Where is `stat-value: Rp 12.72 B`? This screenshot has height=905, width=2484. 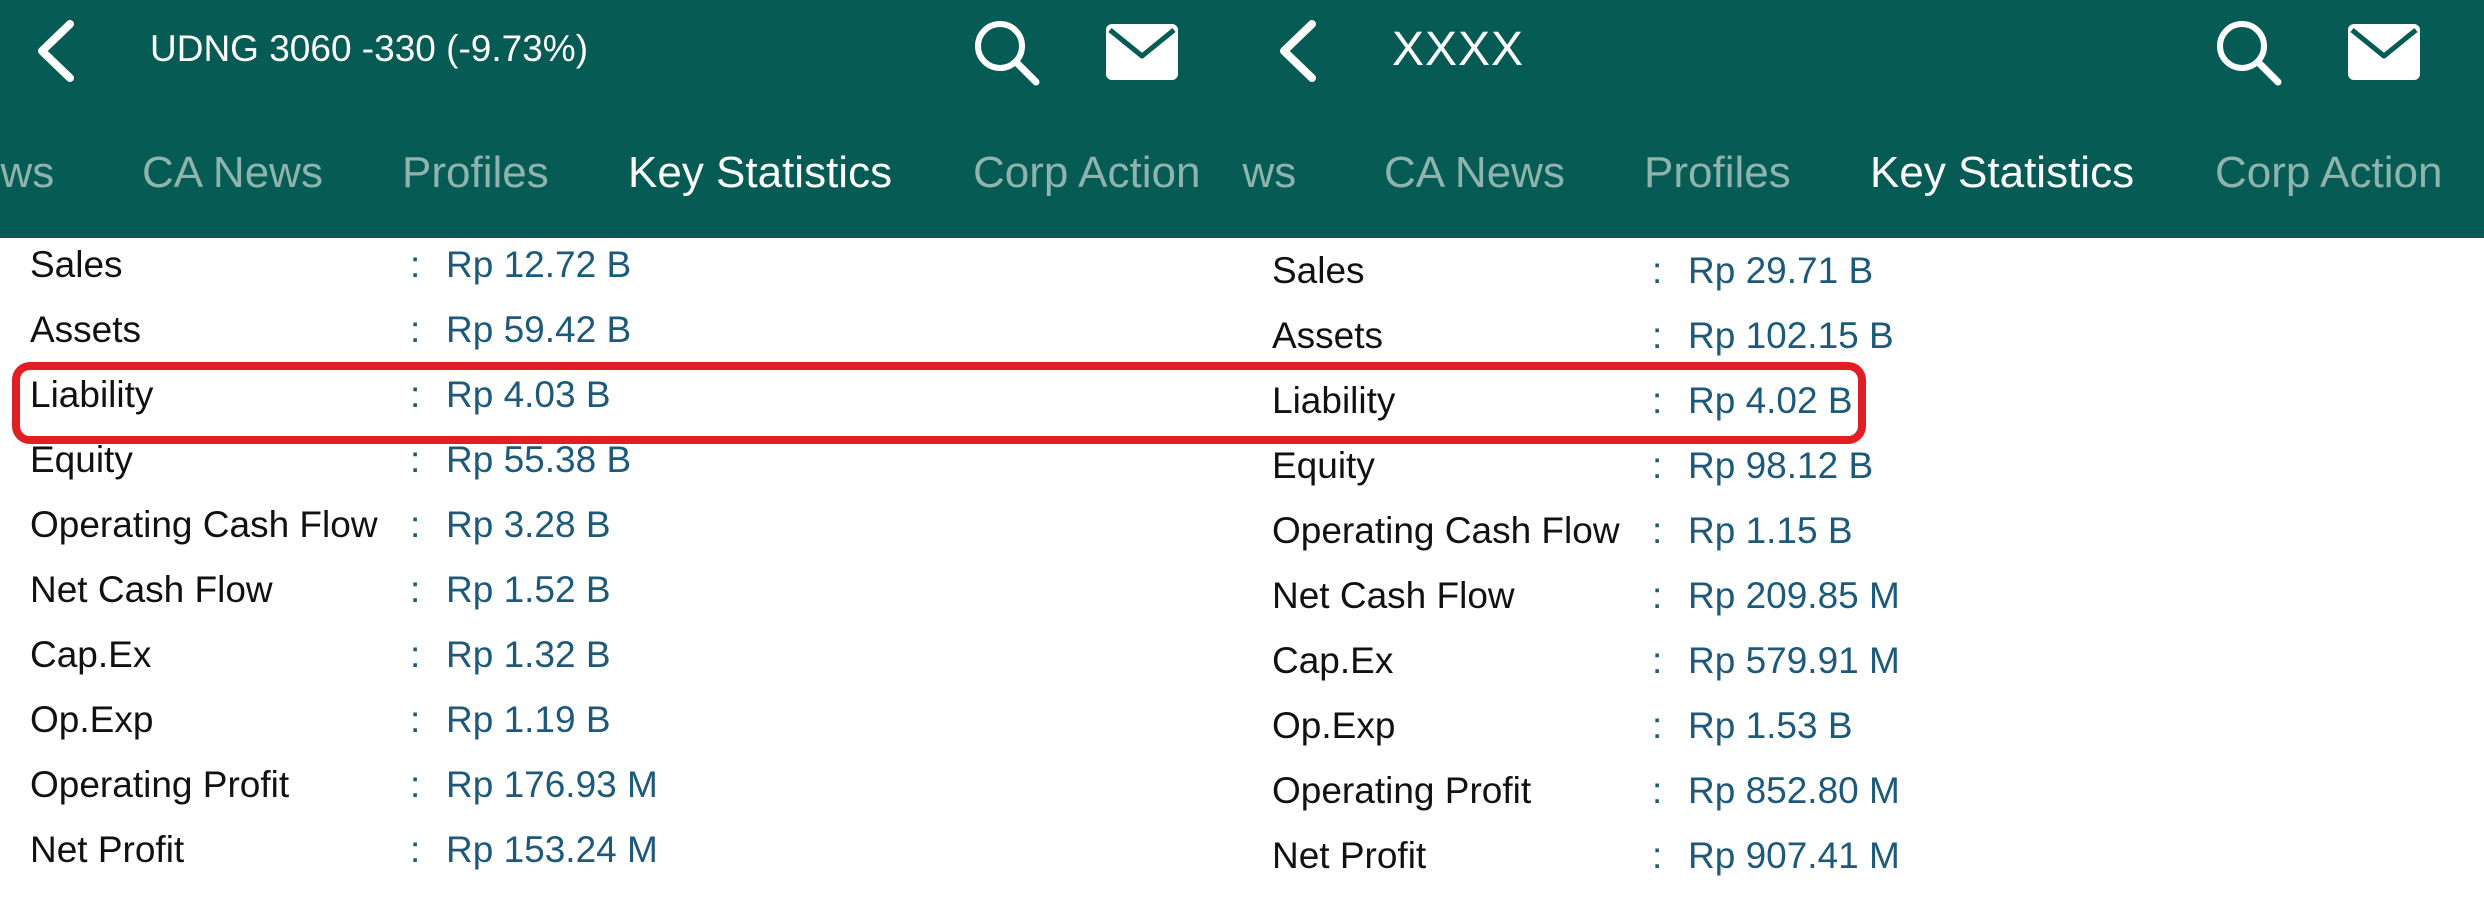 stat-value: Rp 12.72 B is located at coordinates (539, 264).